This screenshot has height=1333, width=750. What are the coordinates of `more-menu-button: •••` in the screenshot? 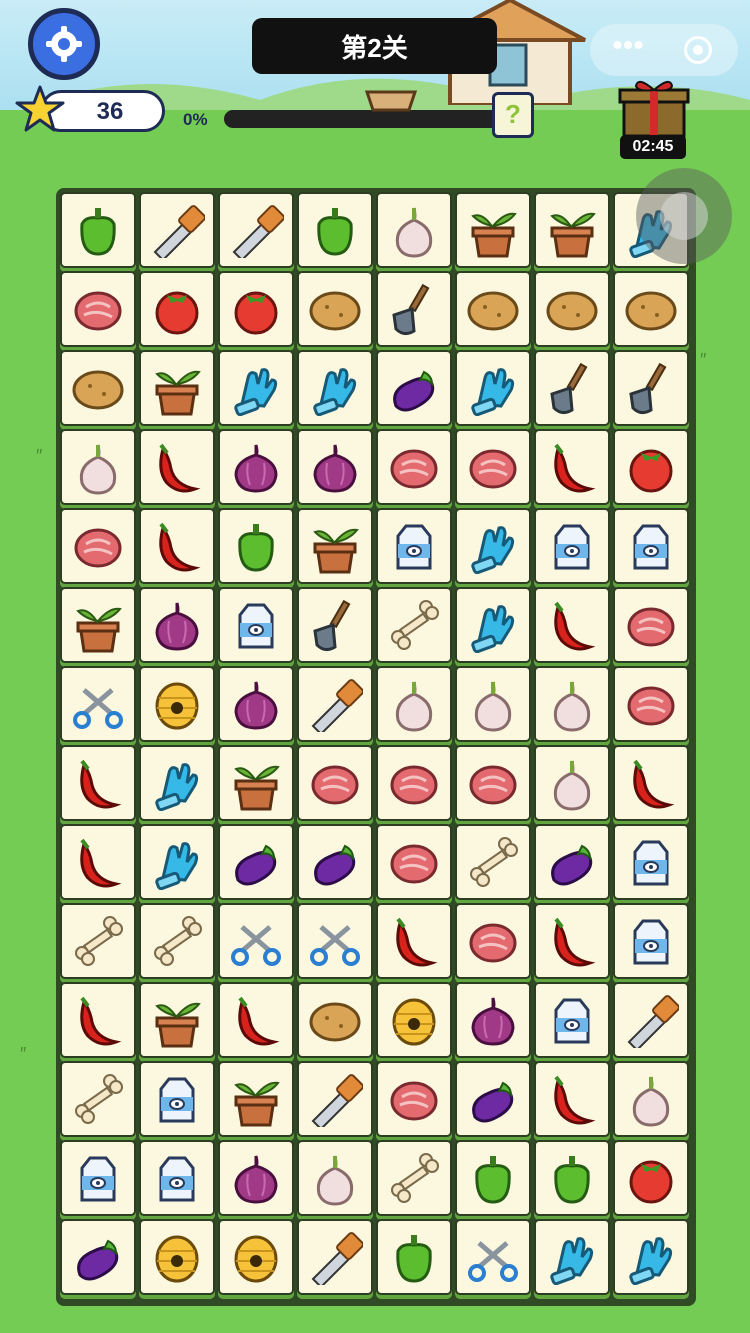 It's located at (628, 50).